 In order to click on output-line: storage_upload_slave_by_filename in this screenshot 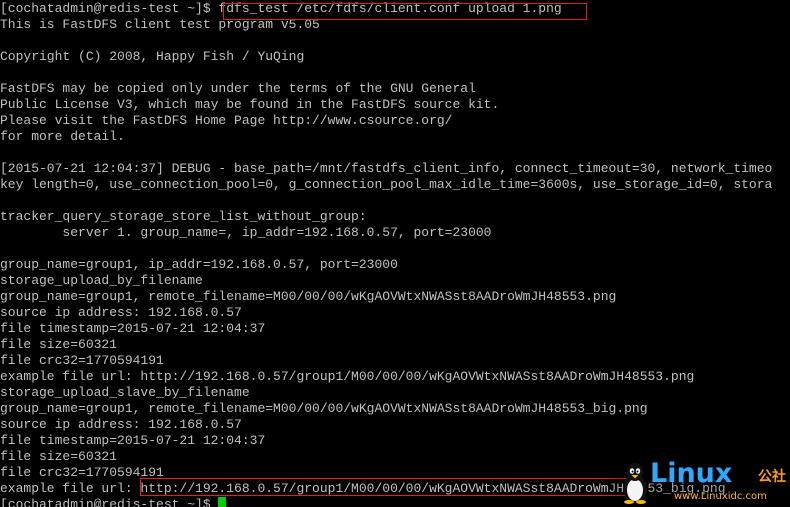, I will do `click(125, 392)`.